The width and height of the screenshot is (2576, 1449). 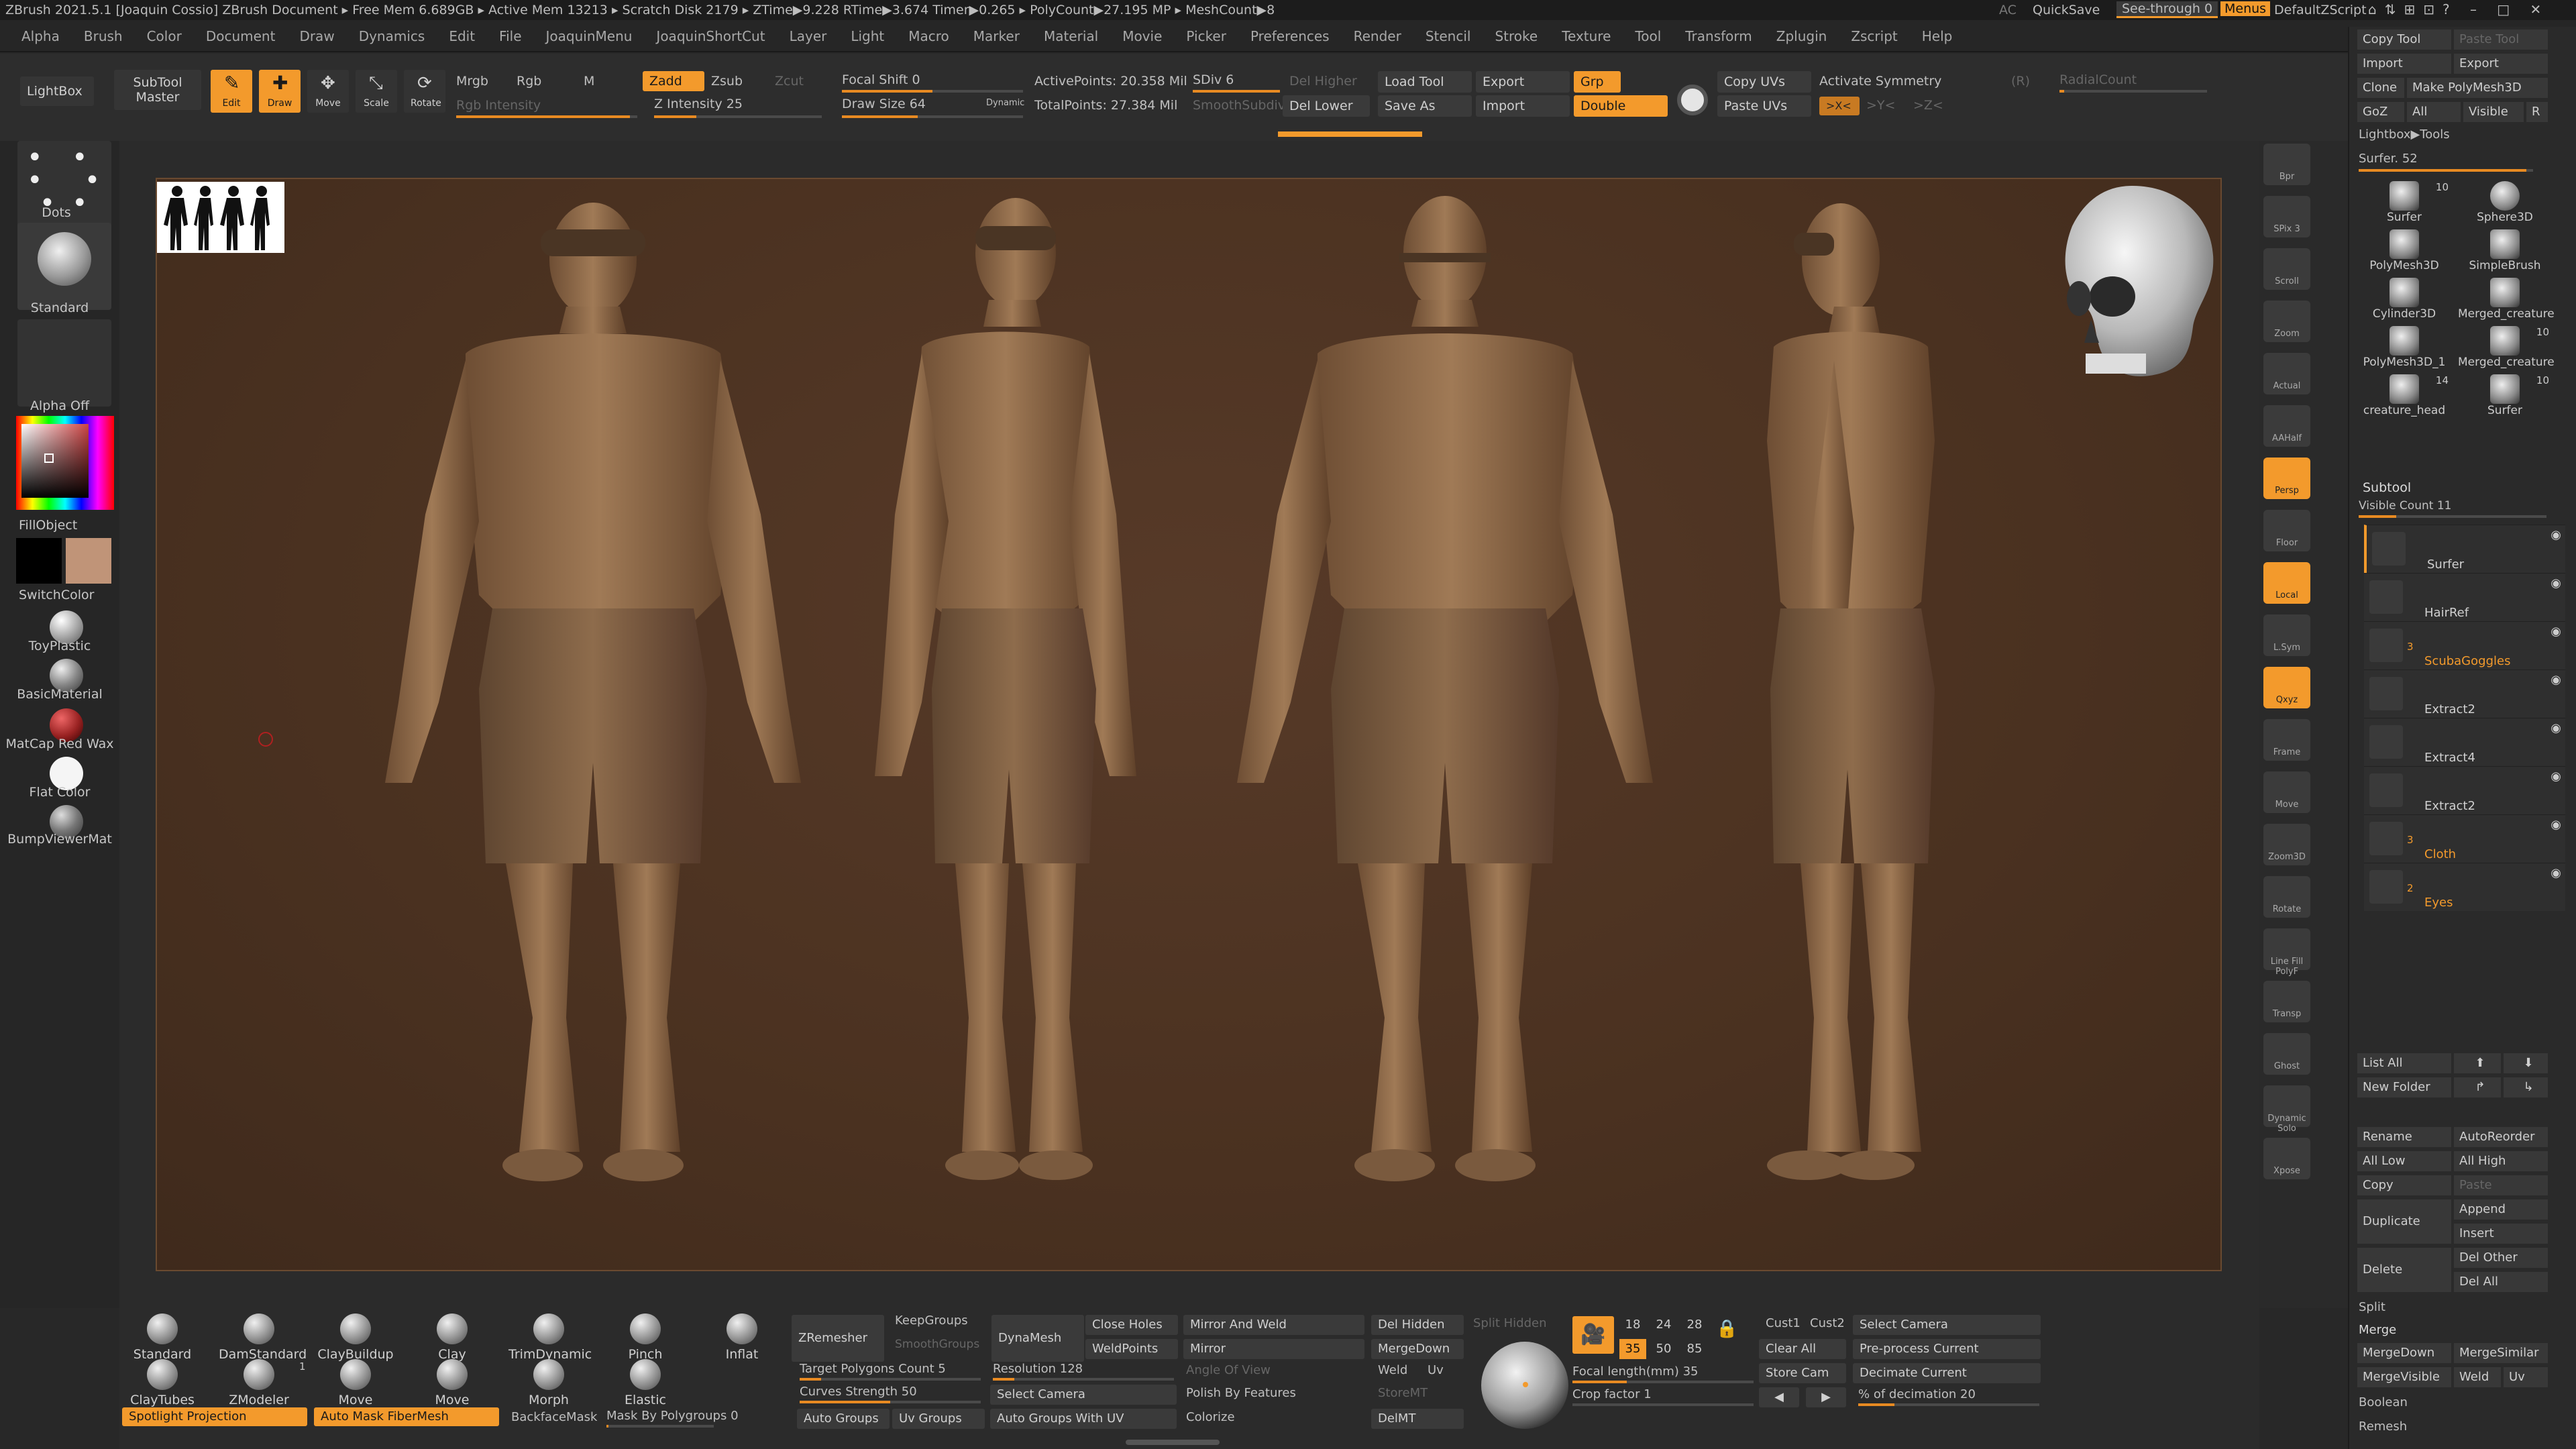 What do you see at coordinates (1425, 106) in the screenshot?
I see `save-as-button: Save As` at bounding box center [1425, 106].